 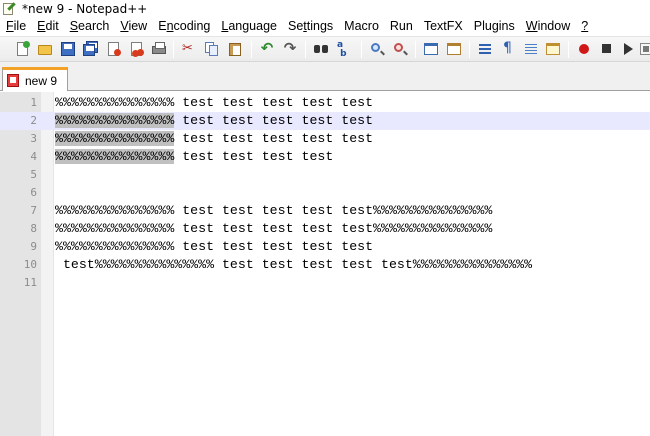 I want to click on menu-view: View, so click(x=134, y=26).